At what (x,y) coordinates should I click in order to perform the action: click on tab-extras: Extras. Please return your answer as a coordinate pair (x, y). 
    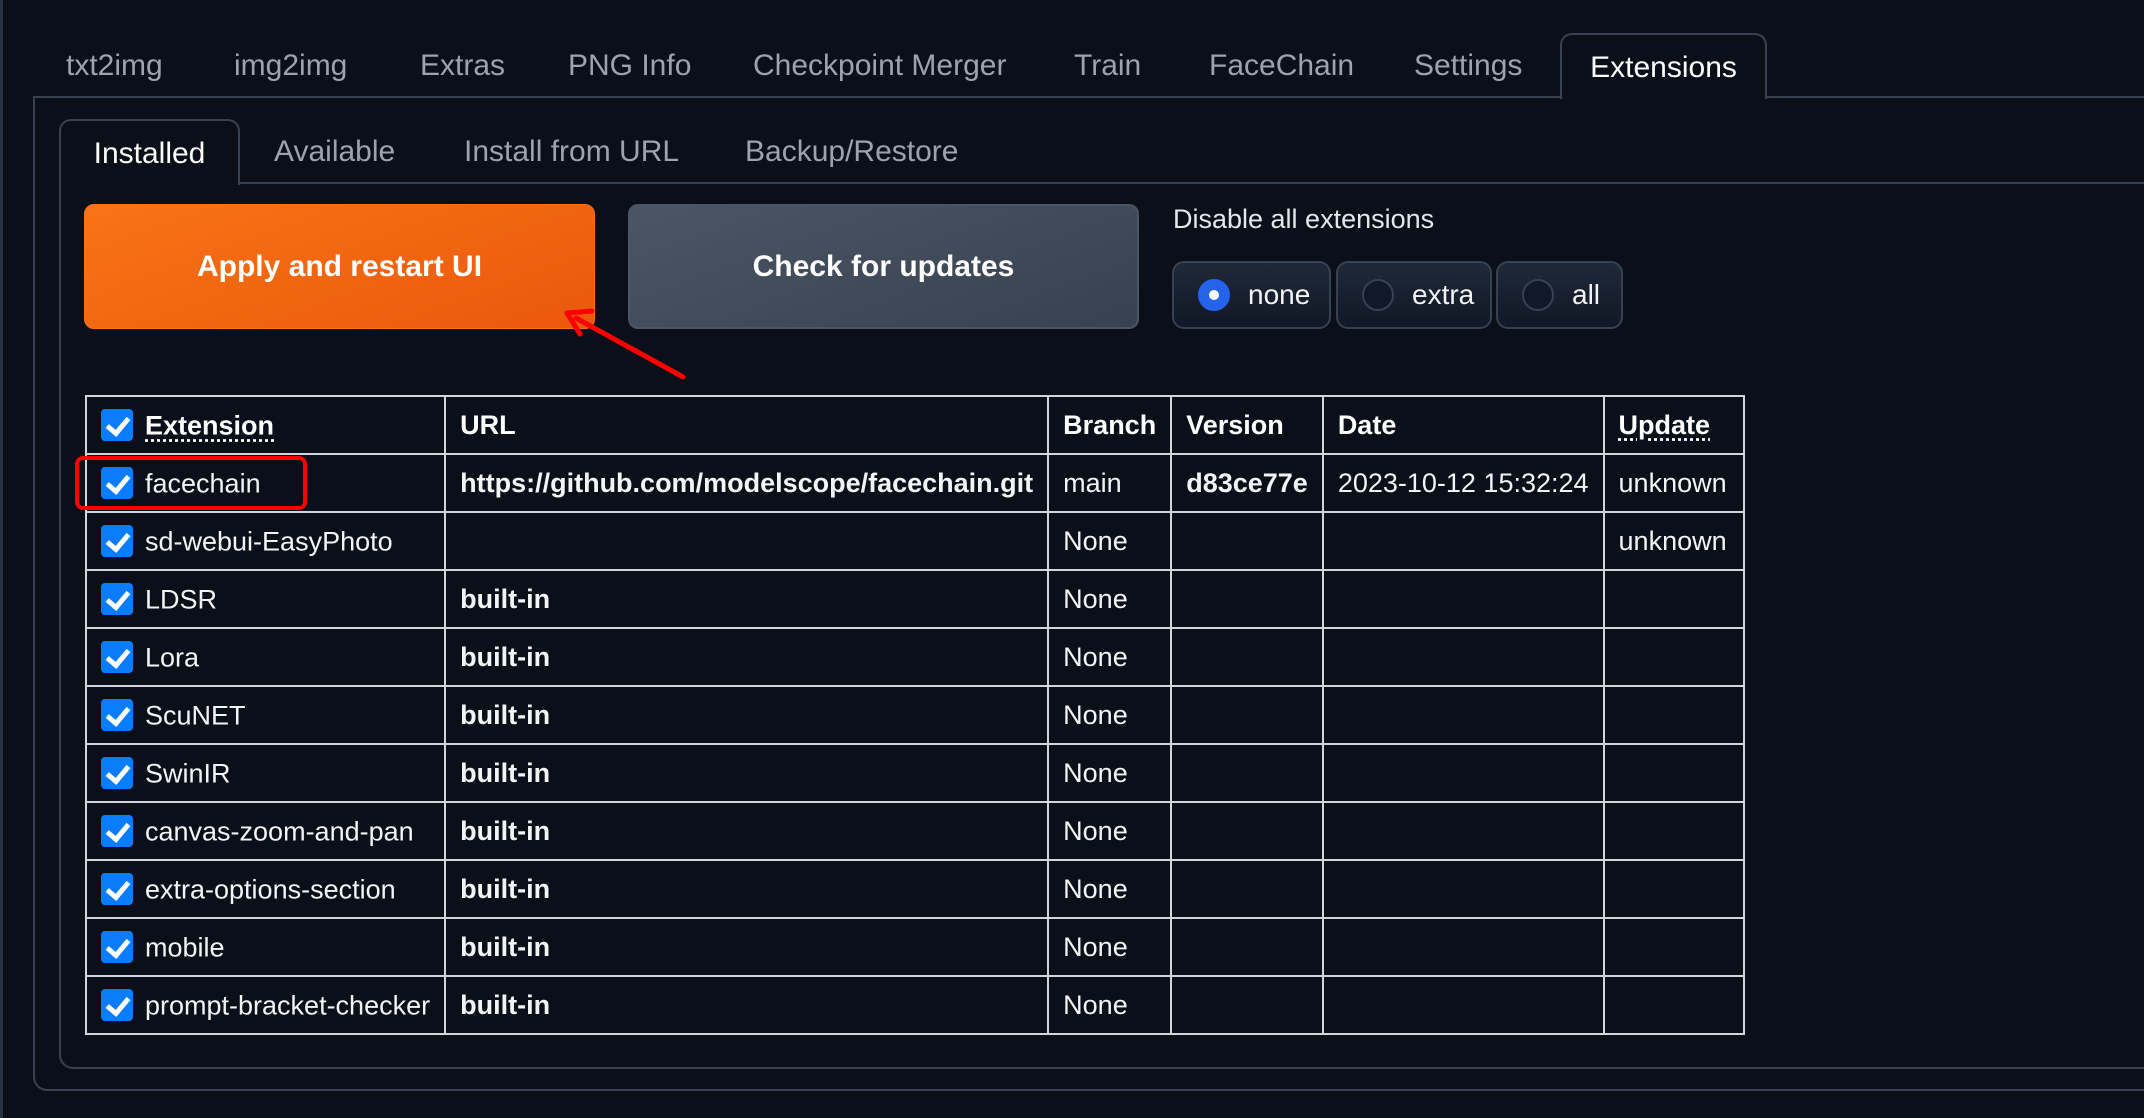
    Looking at the image, I should click on (462, 65).